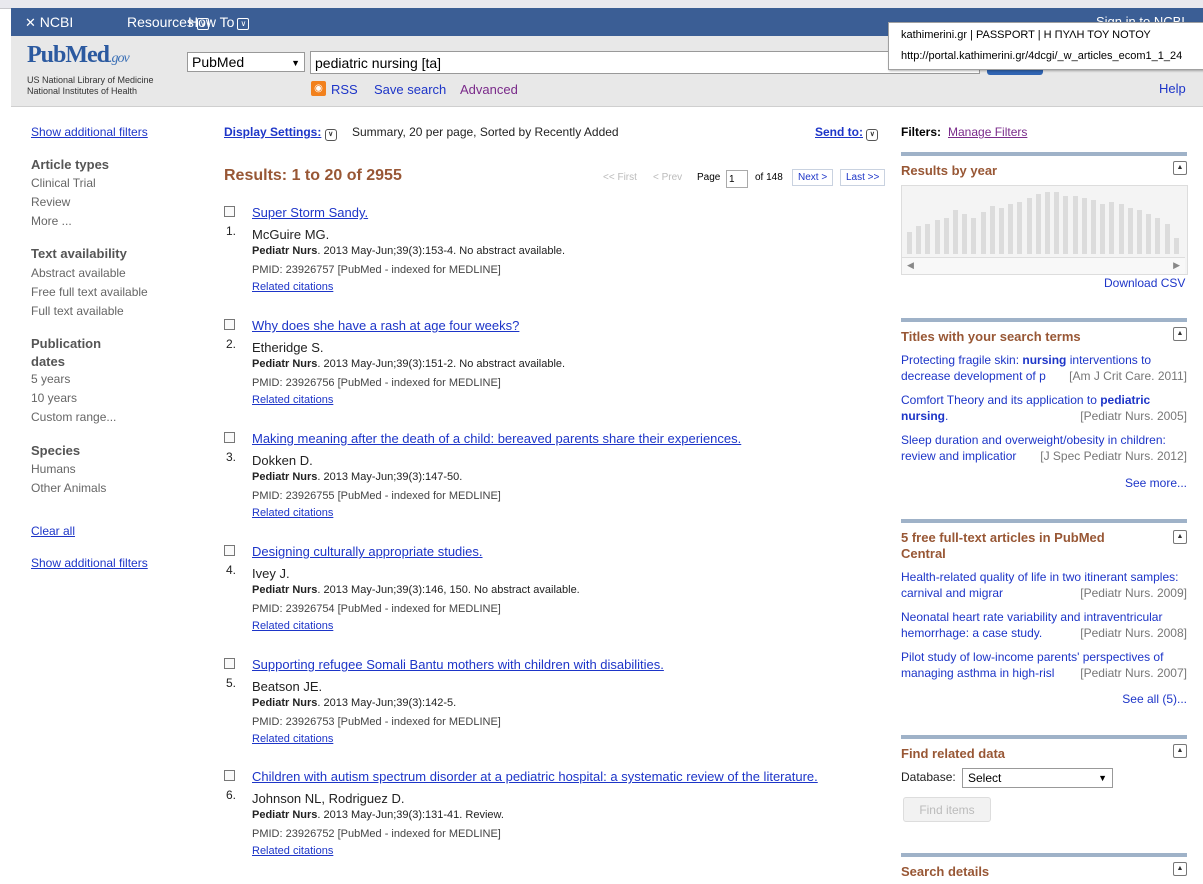 The height and width of the screenshot is (884, 1203). Describe the element at coordinates (987, 132) in the screenshot. I see `manage-filters-link: Manage Filters` at that location.